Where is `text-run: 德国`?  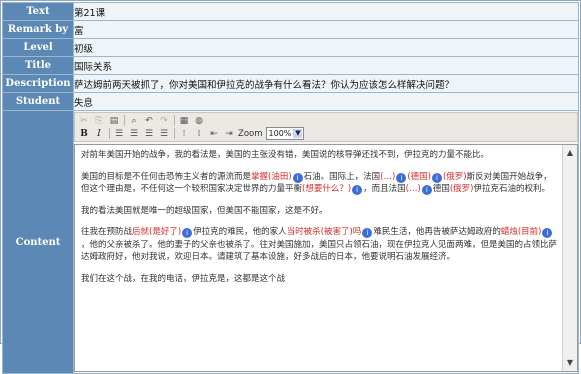
text-run: 德国 is located at coordinates (441, 189).